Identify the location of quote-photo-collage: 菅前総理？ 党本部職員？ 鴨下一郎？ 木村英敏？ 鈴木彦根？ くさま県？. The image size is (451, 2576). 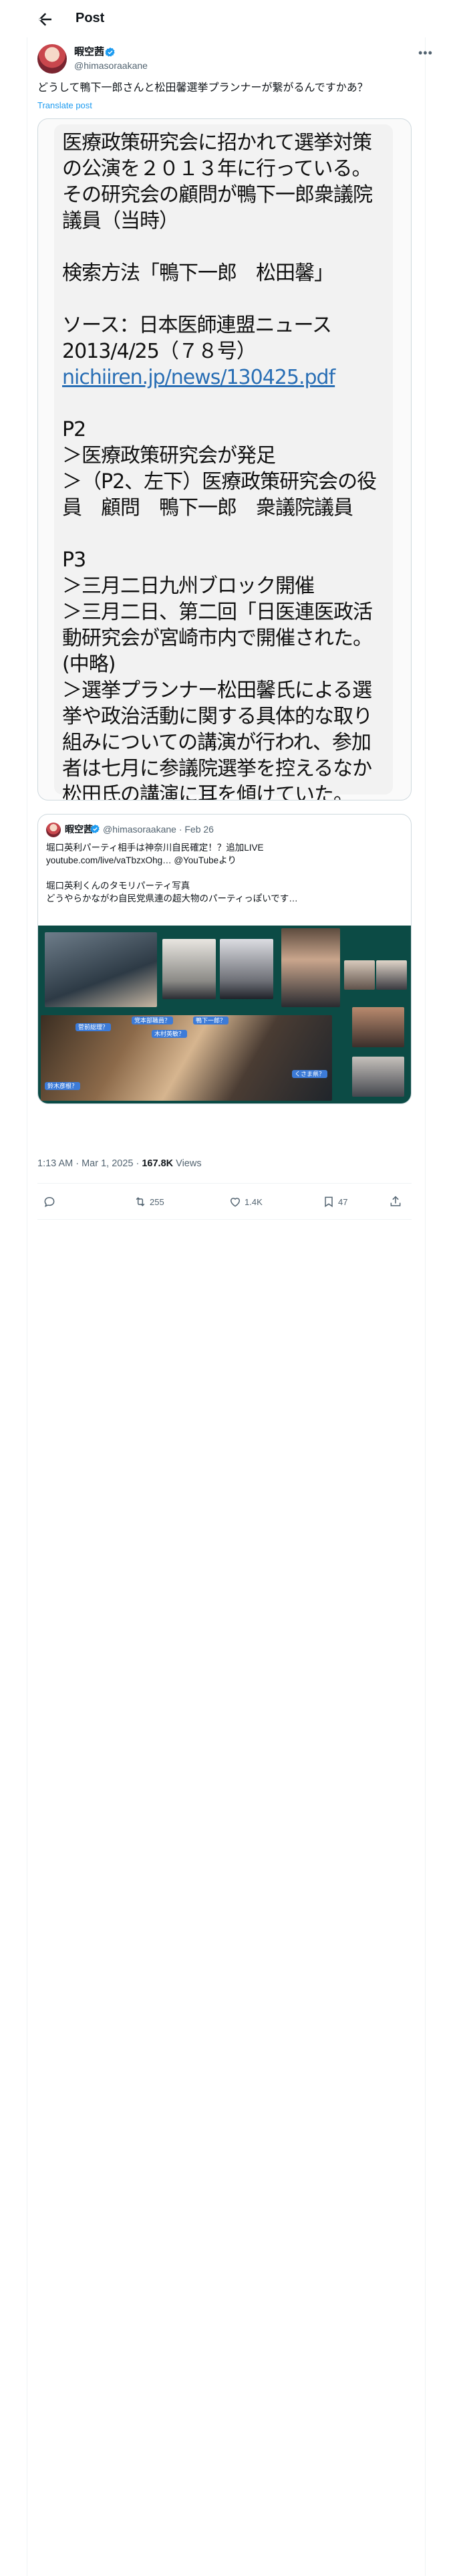
(224, 1015).